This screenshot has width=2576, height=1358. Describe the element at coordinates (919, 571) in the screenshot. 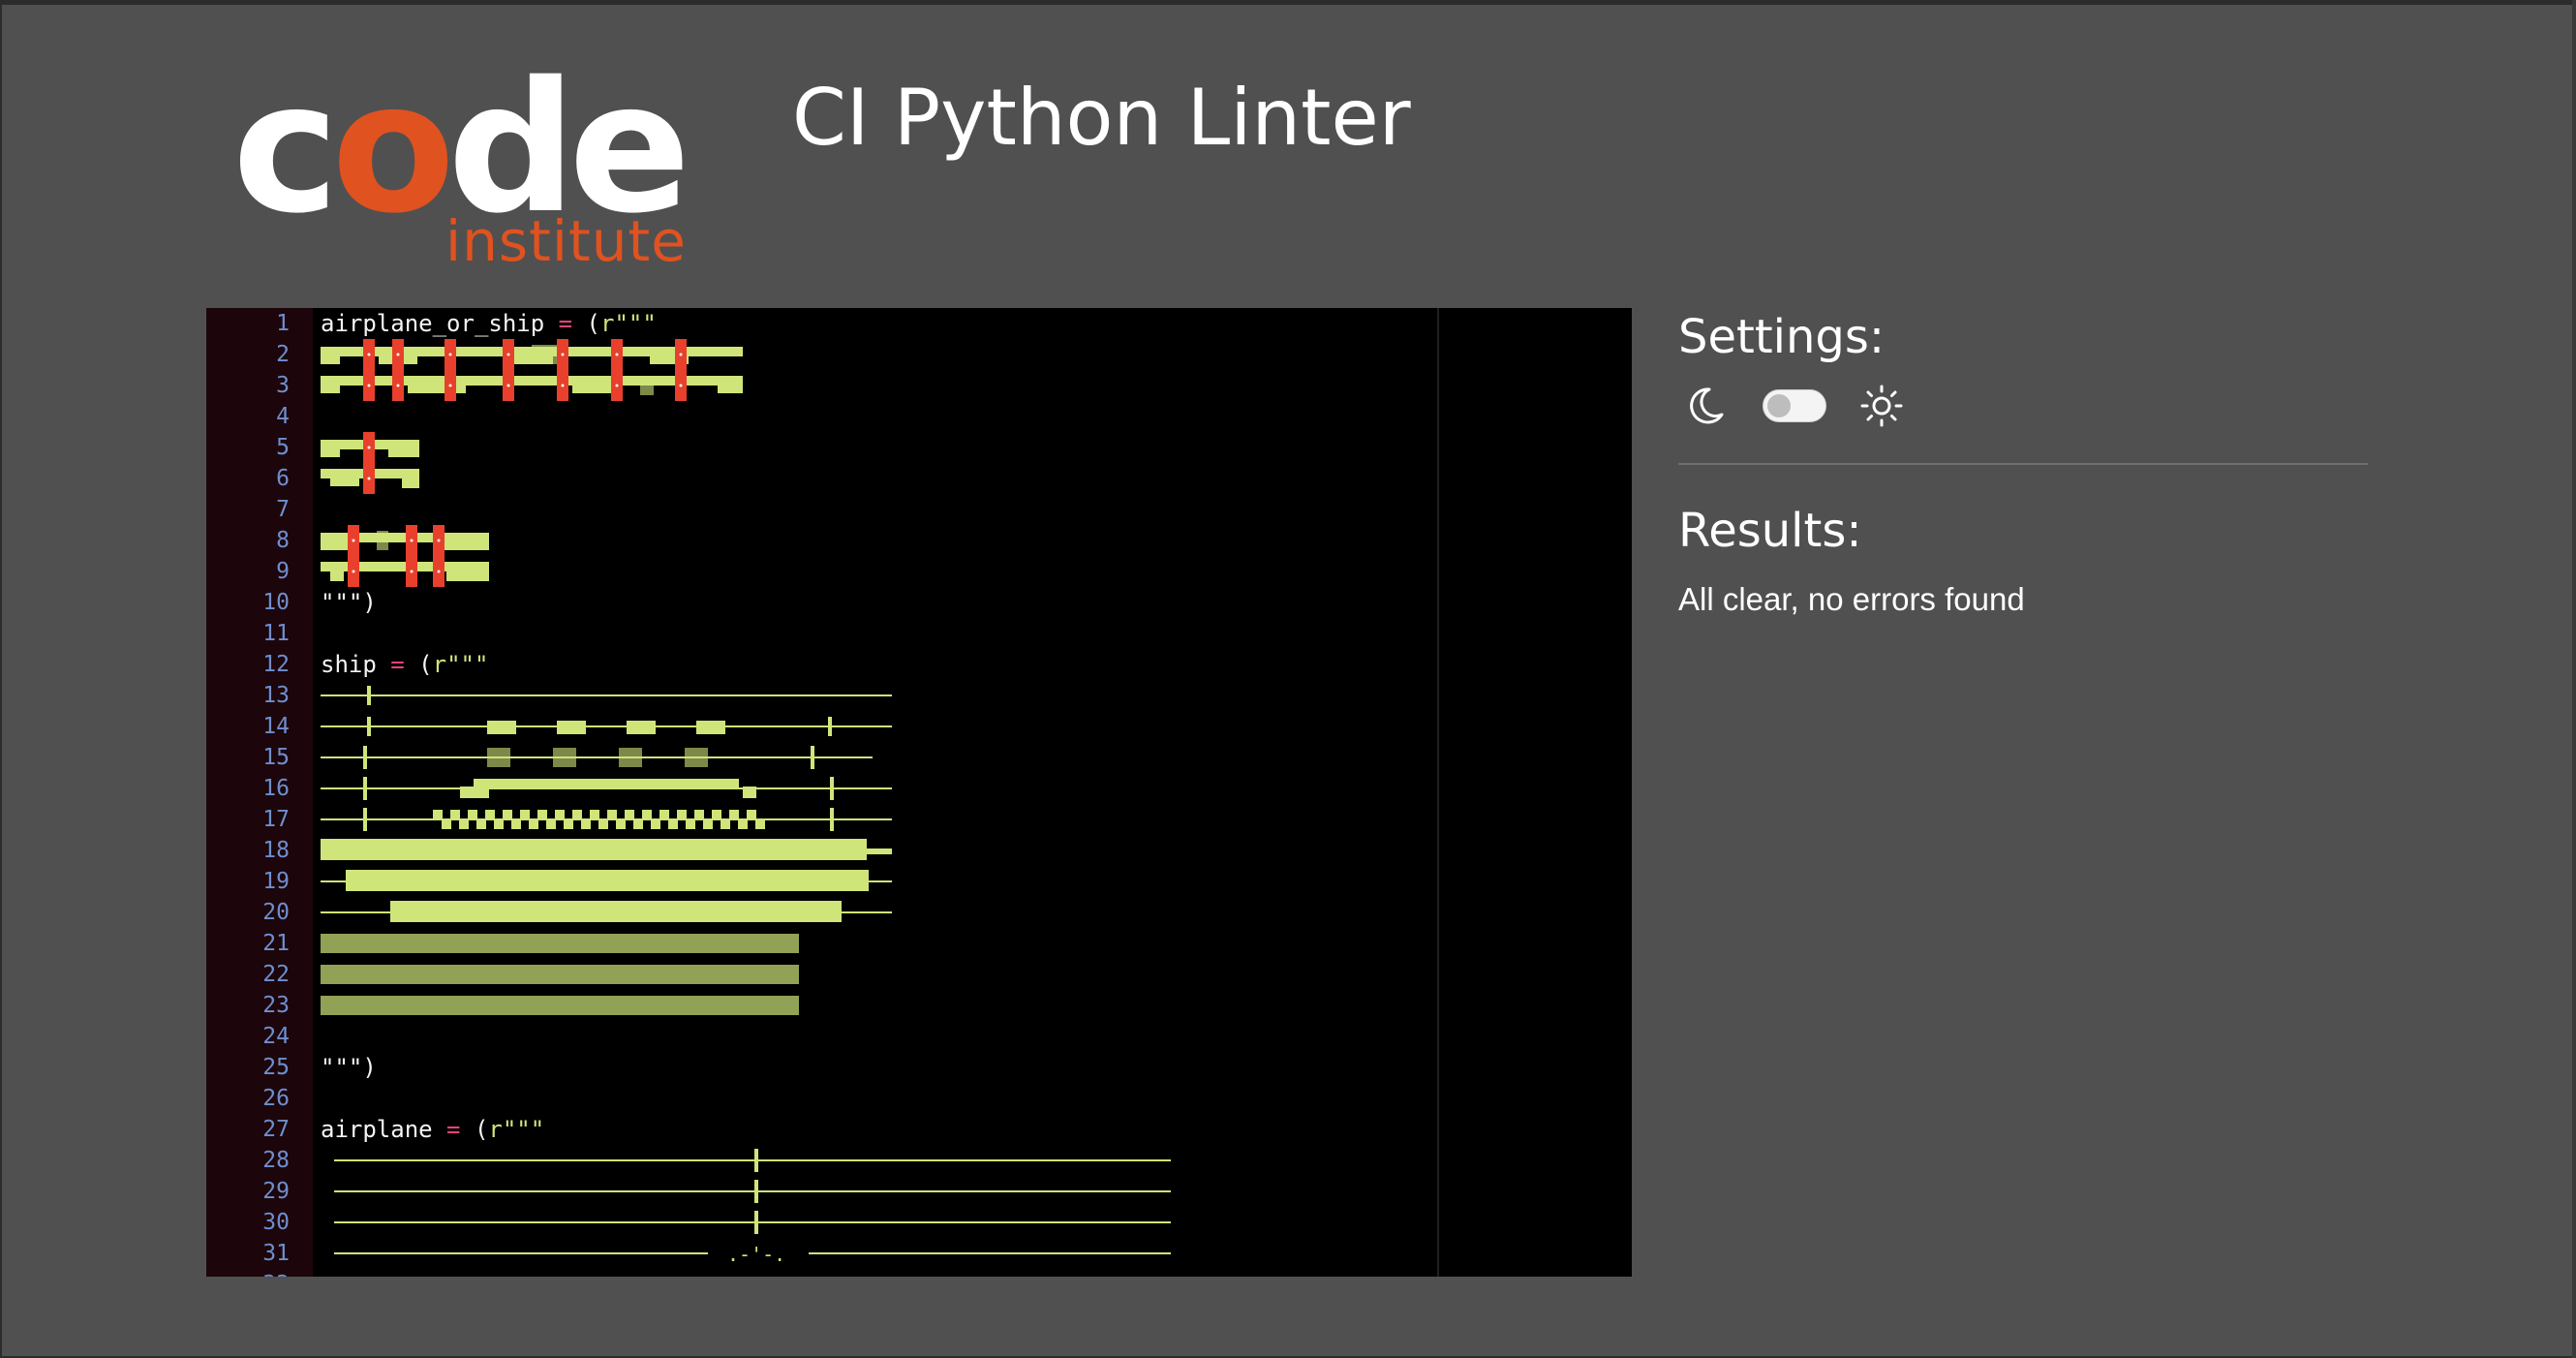

I see `code-line: 9` at that location.